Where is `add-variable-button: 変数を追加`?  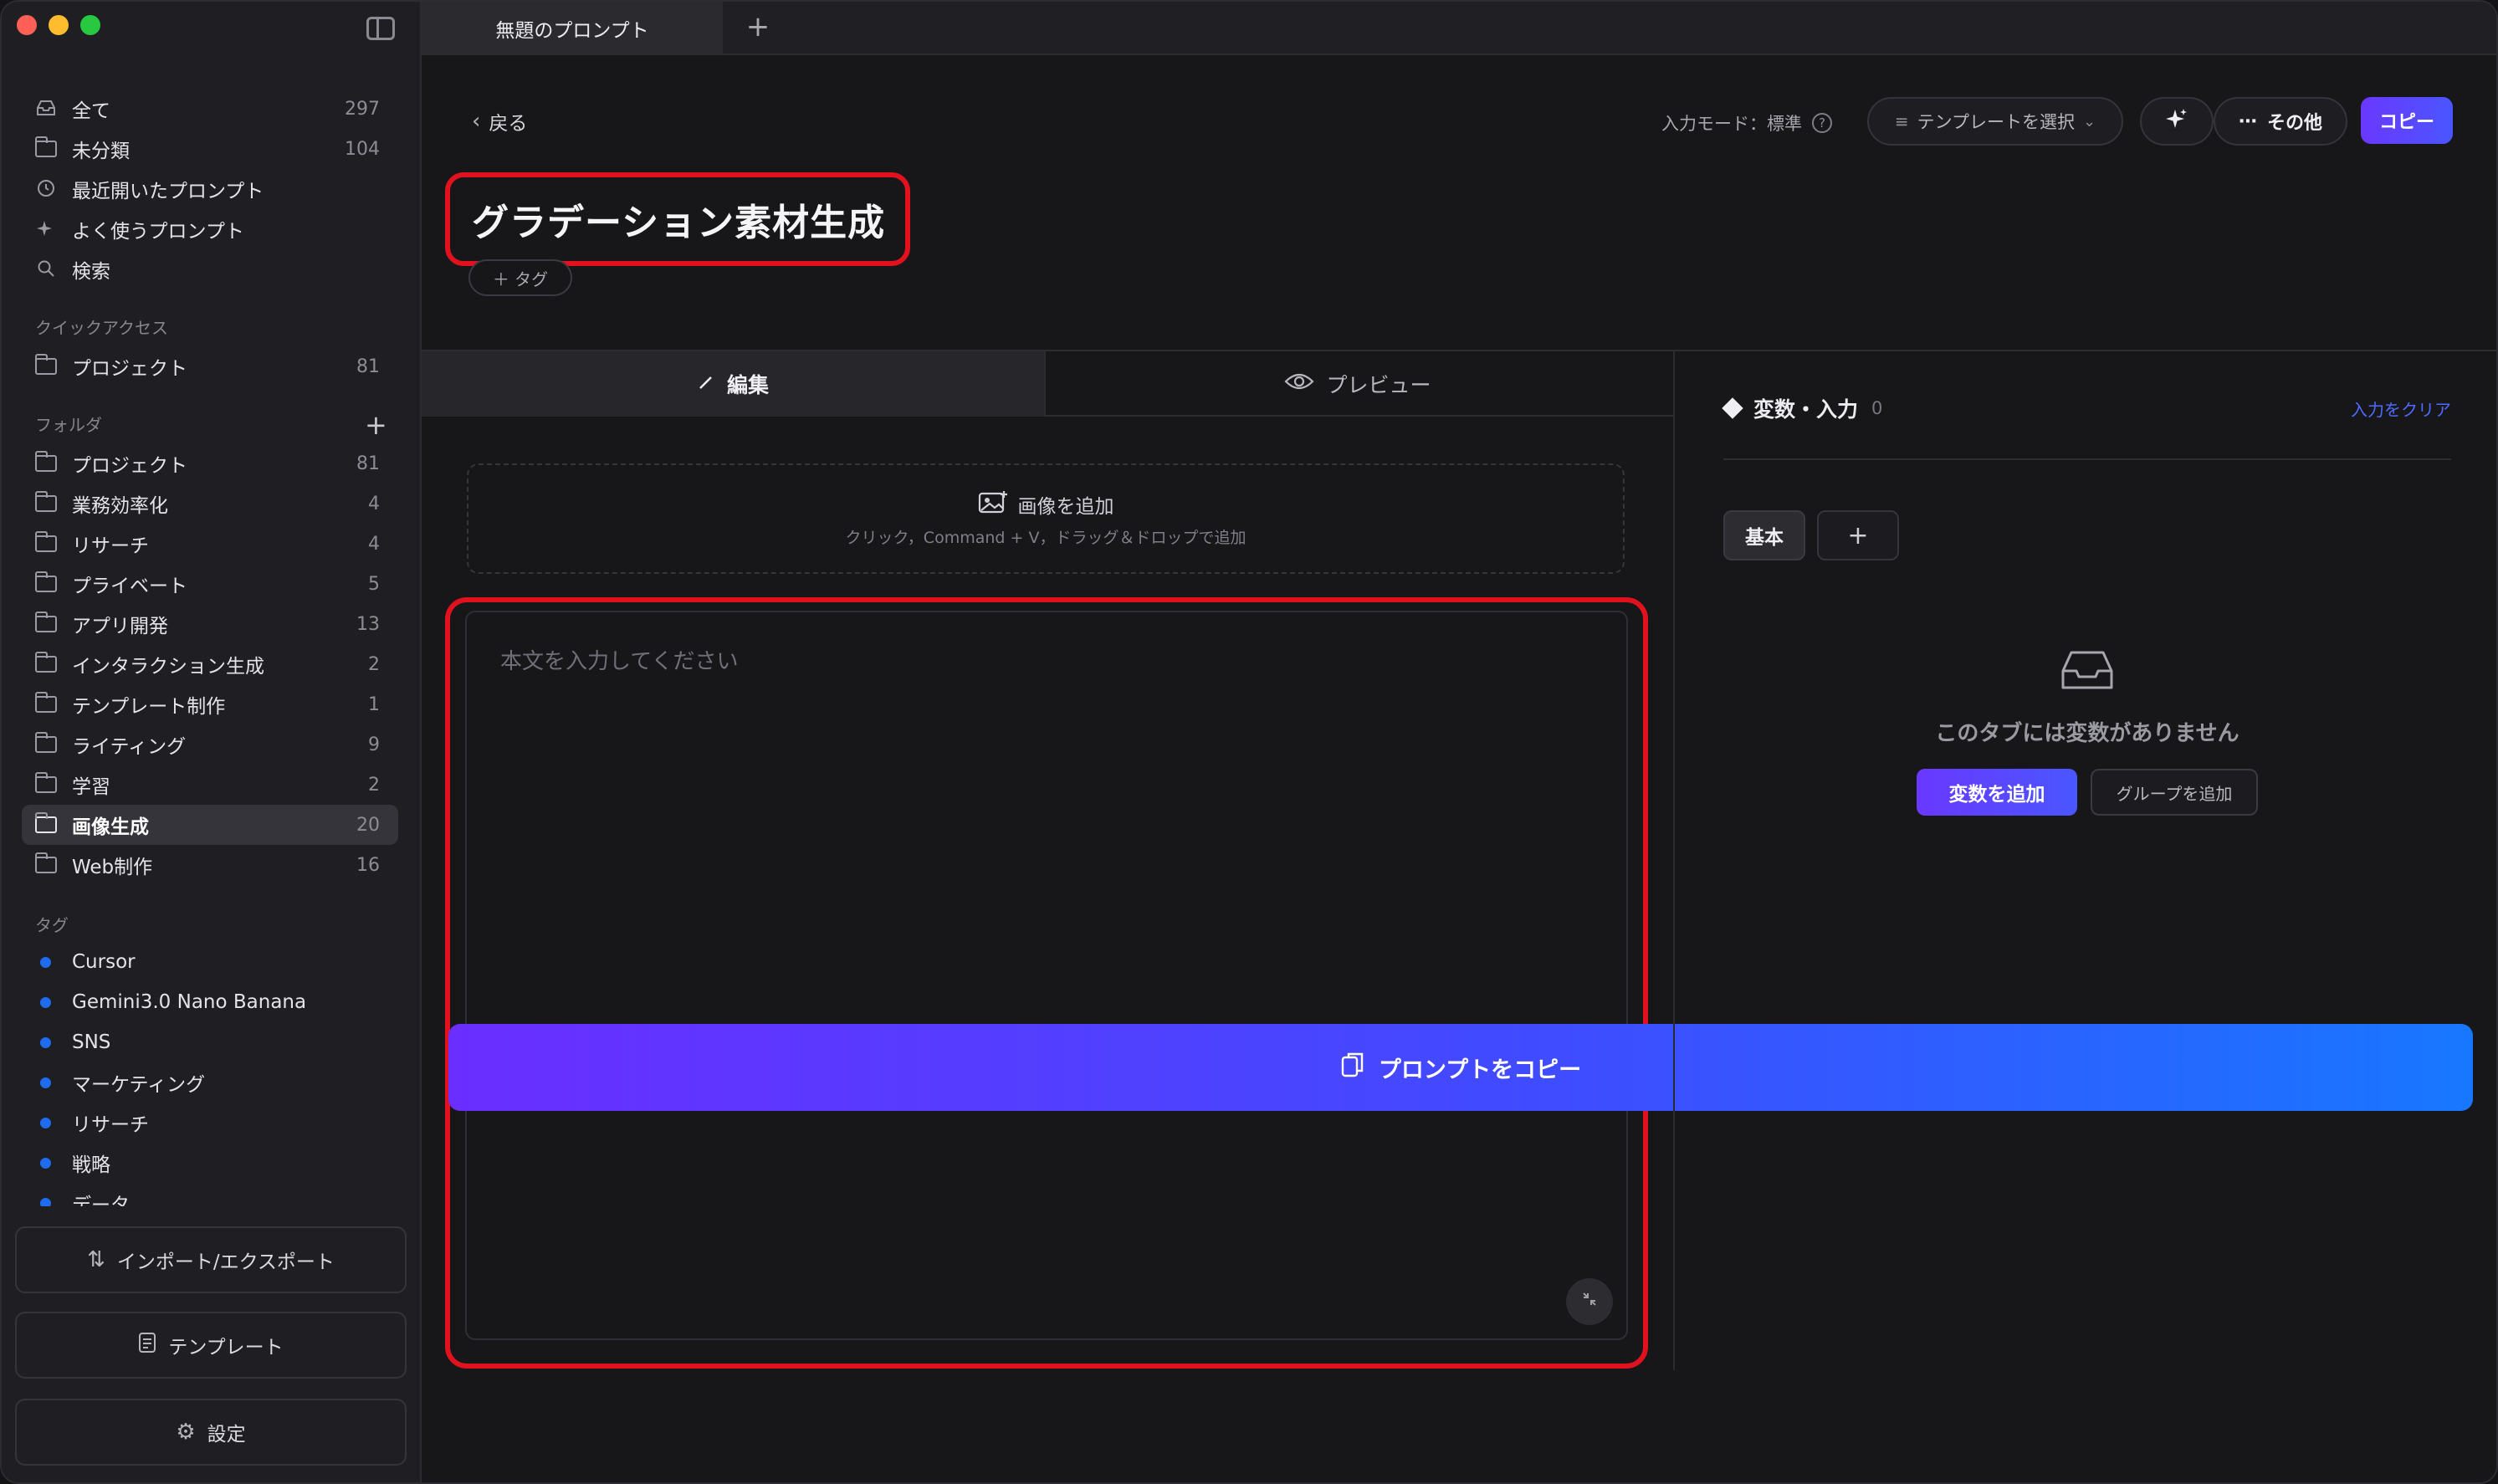 add-variable-button: 変数を追加 is located at coordinates (1997, 792).